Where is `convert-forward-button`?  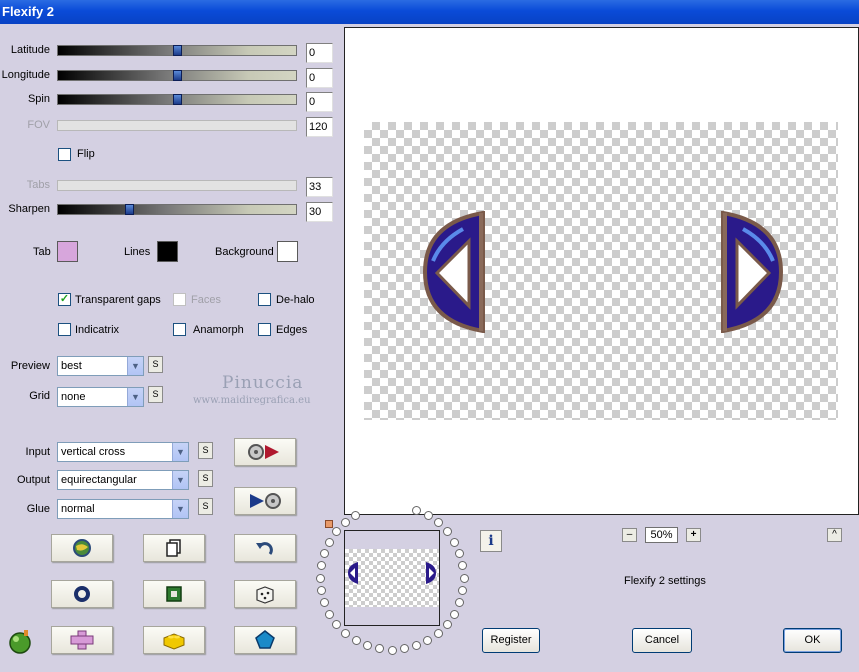 convert-forward-button is located at coordinates (265, 452).